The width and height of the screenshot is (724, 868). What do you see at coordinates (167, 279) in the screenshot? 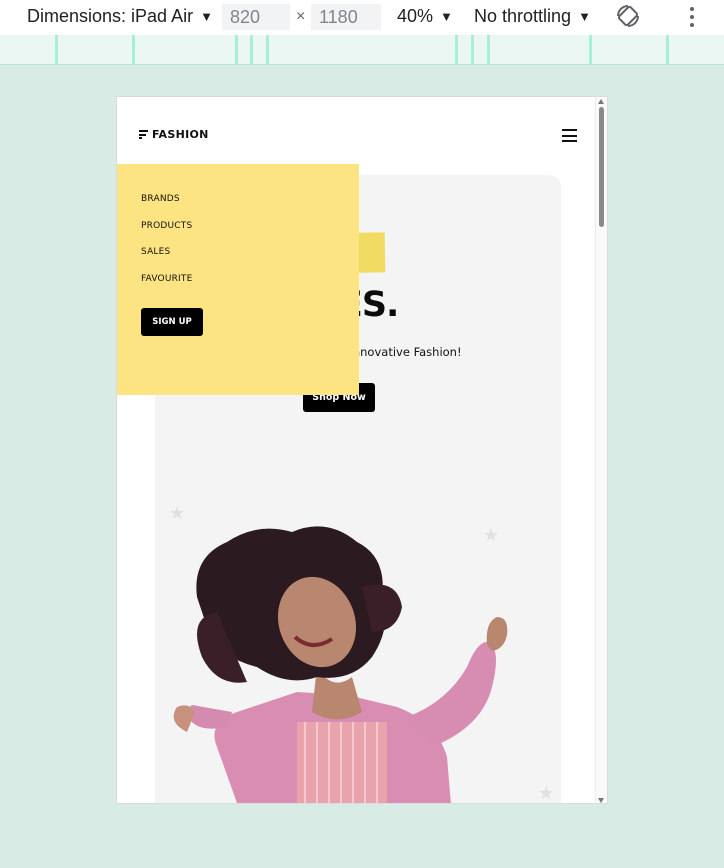
I see `nav-item-favourite: FAVOURITE` at bounding box center [167, 279].